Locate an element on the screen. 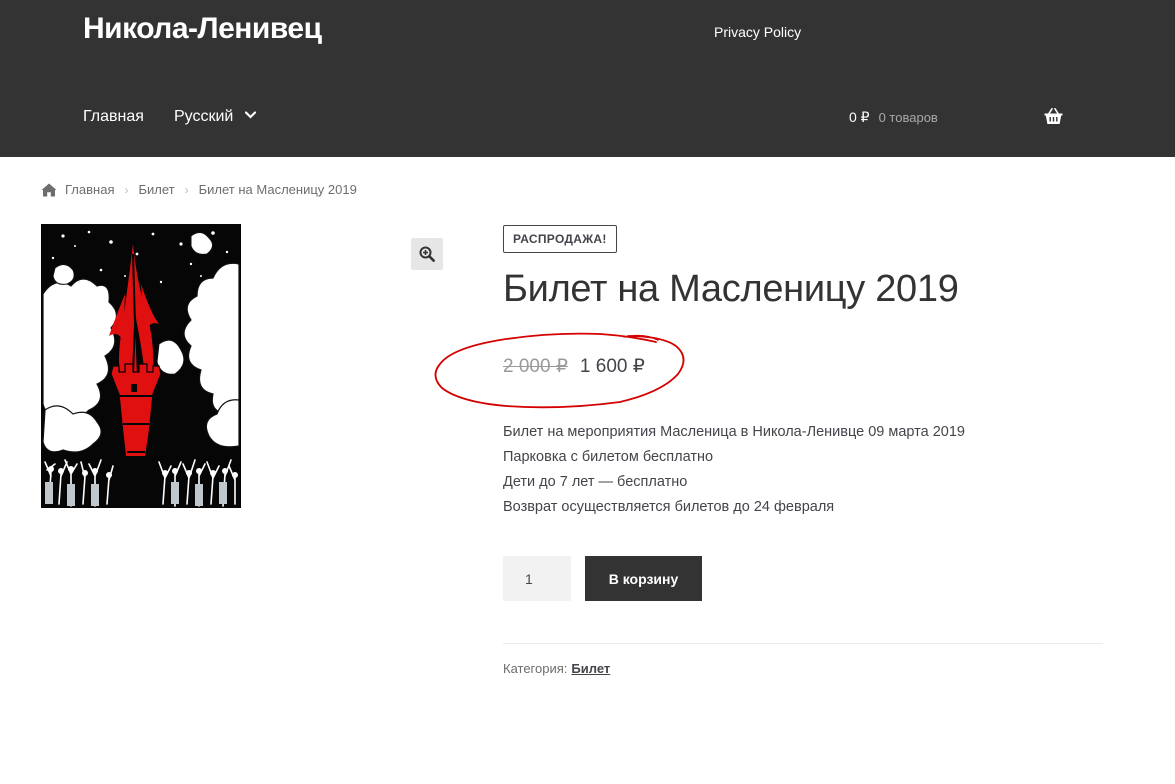  divider is located at coordinates (803, 643).